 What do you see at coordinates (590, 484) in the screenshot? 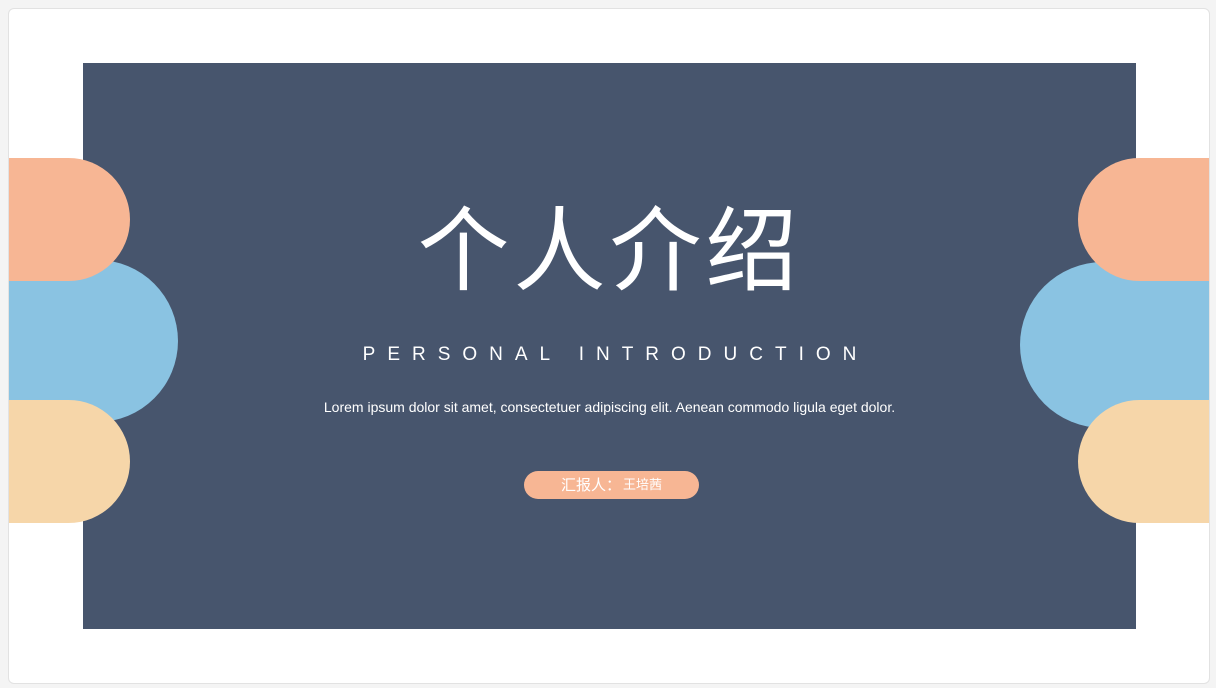
I see `reporter-label: 汇报人：` at bounding box center [590, 484].